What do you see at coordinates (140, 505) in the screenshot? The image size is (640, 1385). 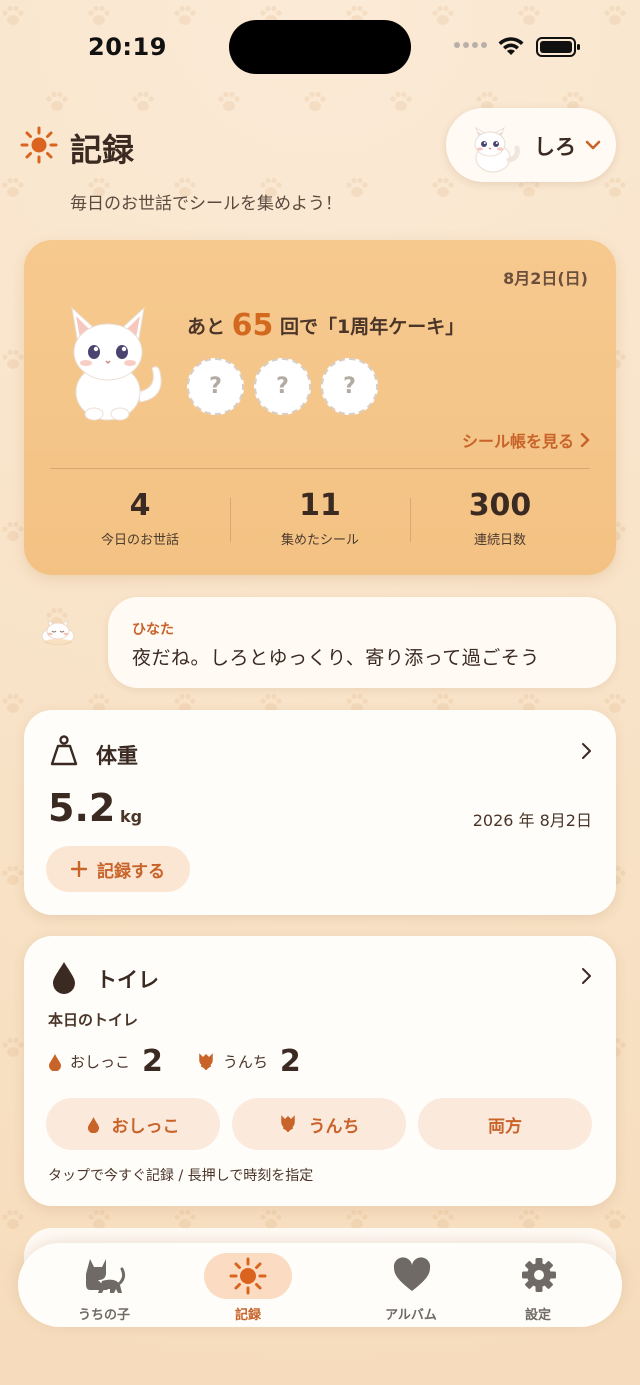 I see `stat-value: 4` at bounding box center [140, 505].